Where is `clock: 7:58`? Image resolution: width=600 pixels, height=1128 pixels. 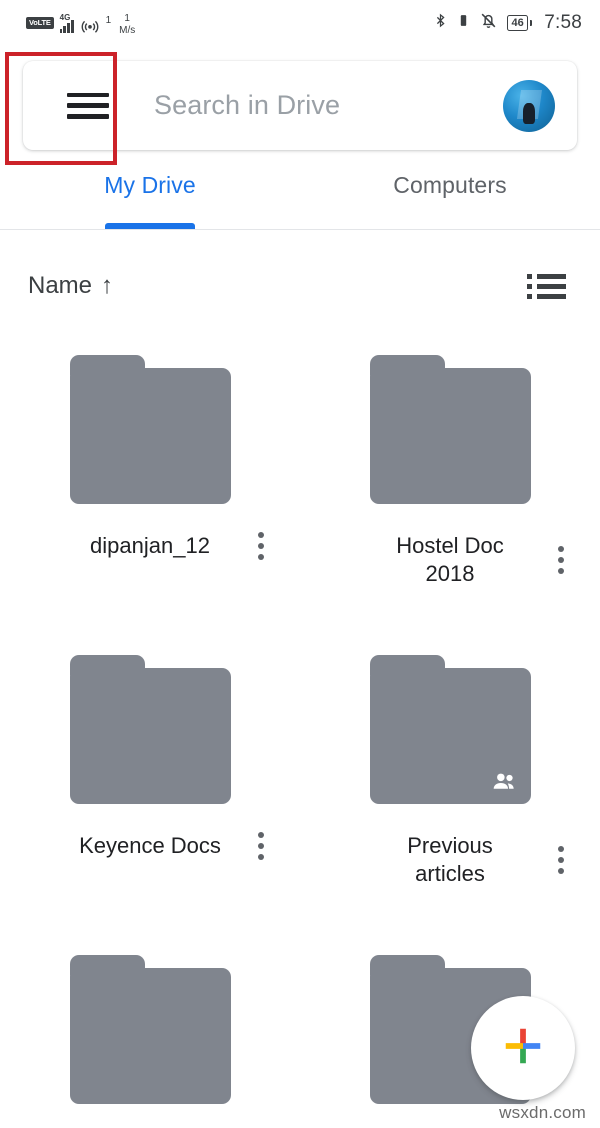 clock: 7:58 is located at coordinates (563, 22).